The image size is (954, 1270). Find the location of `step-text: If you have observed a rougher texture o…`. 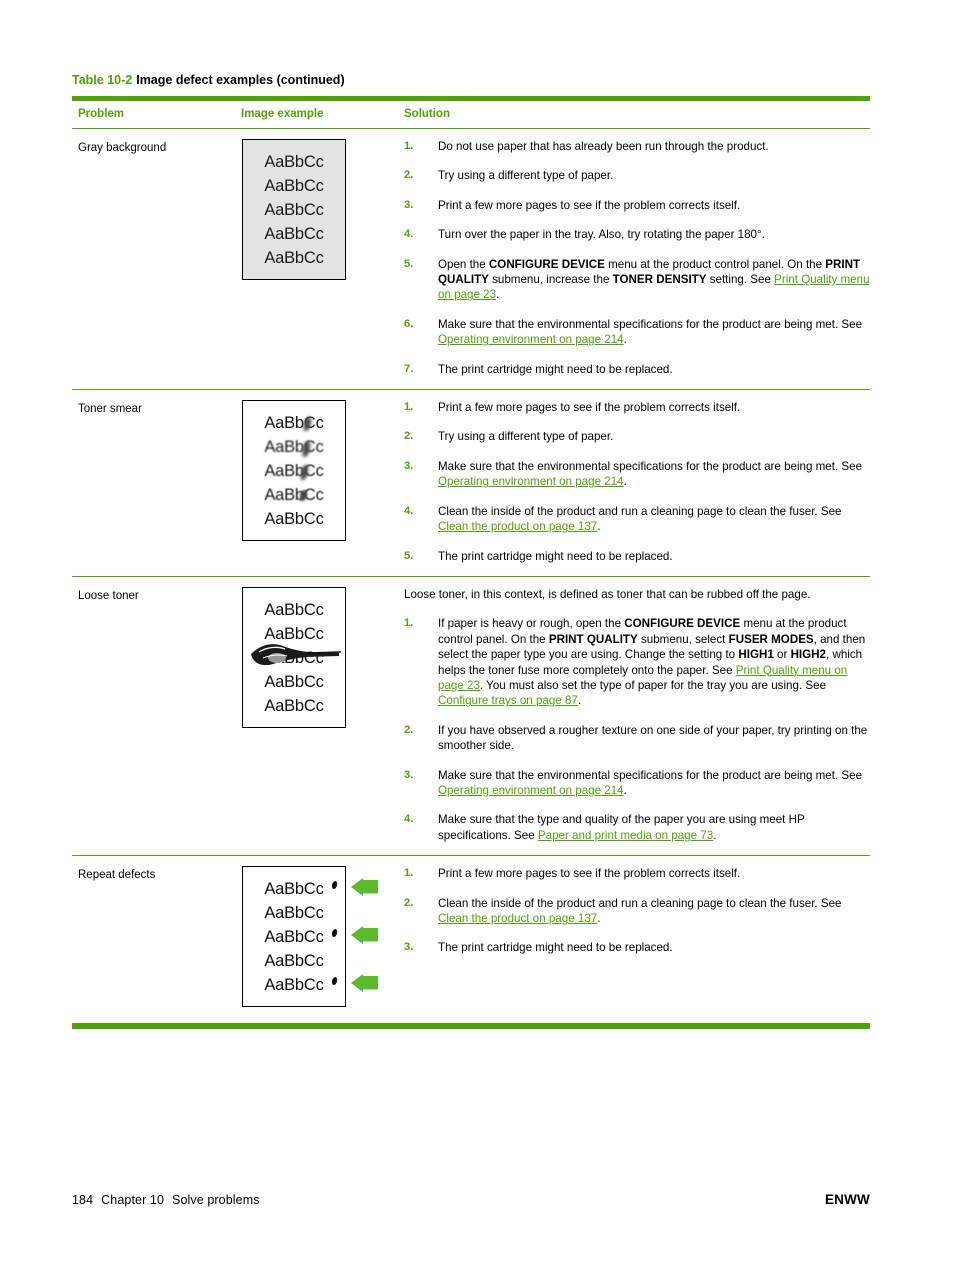

step-text: If you have observed a rougher texture o… is located at coordinates (653, 738).